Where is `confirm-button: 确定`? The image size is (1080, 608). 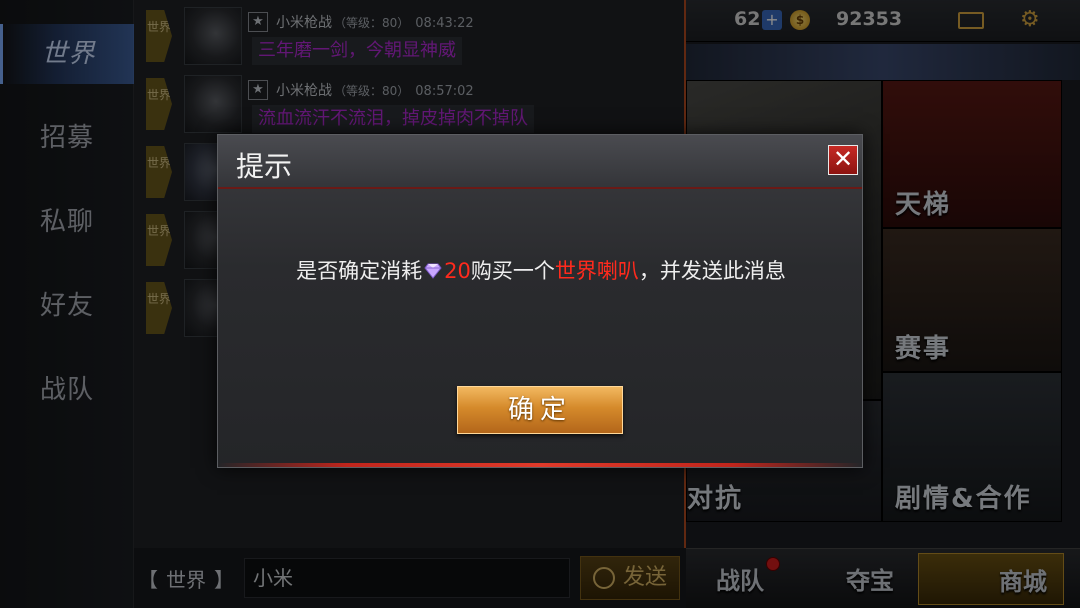
confirm-button: 确定 is located at coordinates (540, 410).